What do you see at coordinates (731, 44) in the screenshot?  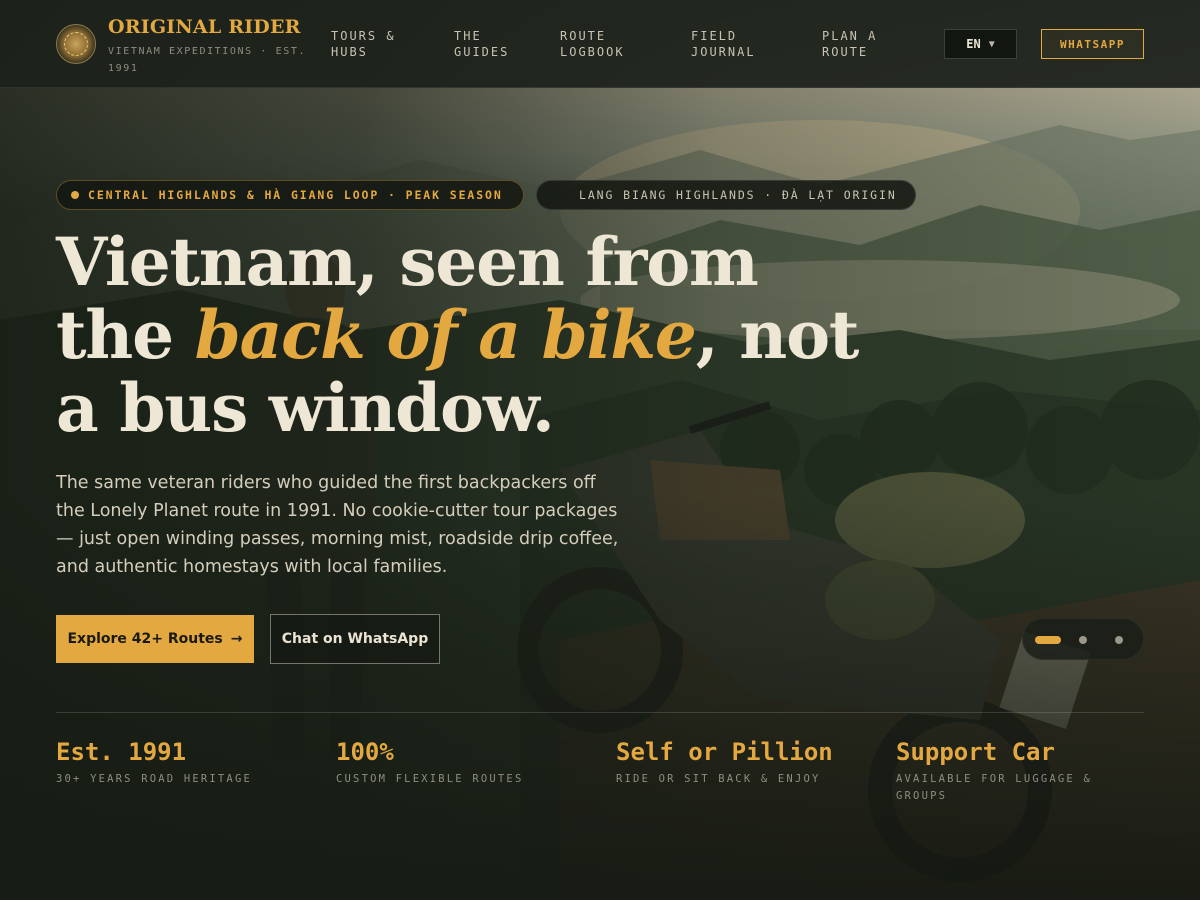 I see `nav-item-field-journal: FIELD JOURNAL` at bounding box center [731, 44].